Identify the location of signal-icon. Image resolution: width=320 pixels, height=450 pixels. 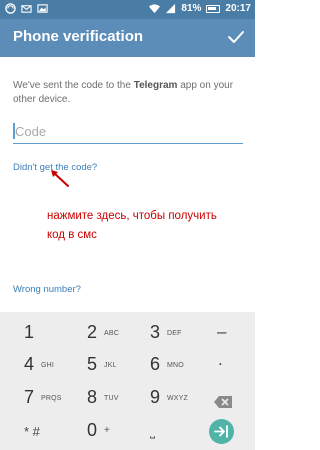
(171, 8).